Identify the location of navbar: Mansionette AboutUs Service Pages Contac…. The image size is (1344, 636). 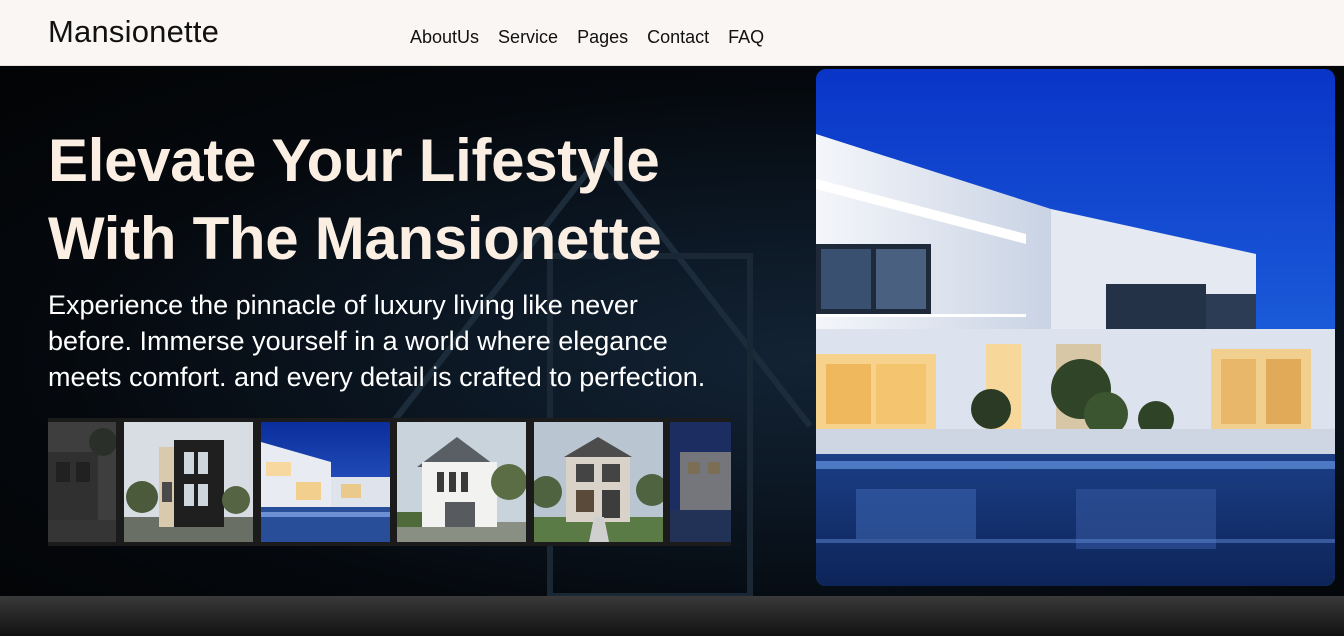
(672, 33).